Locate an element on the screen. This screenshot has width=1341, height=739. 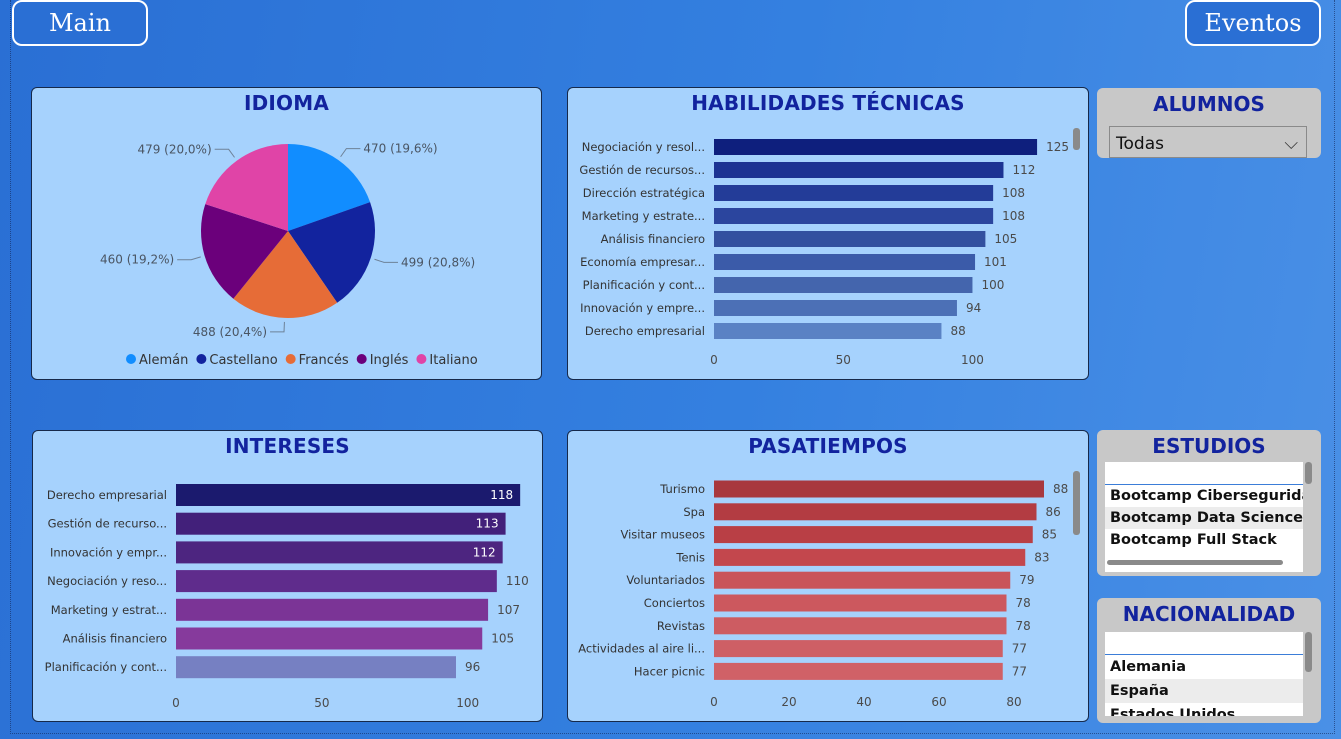
category-label: Análisis financiero is located at coordinates (653, 239).